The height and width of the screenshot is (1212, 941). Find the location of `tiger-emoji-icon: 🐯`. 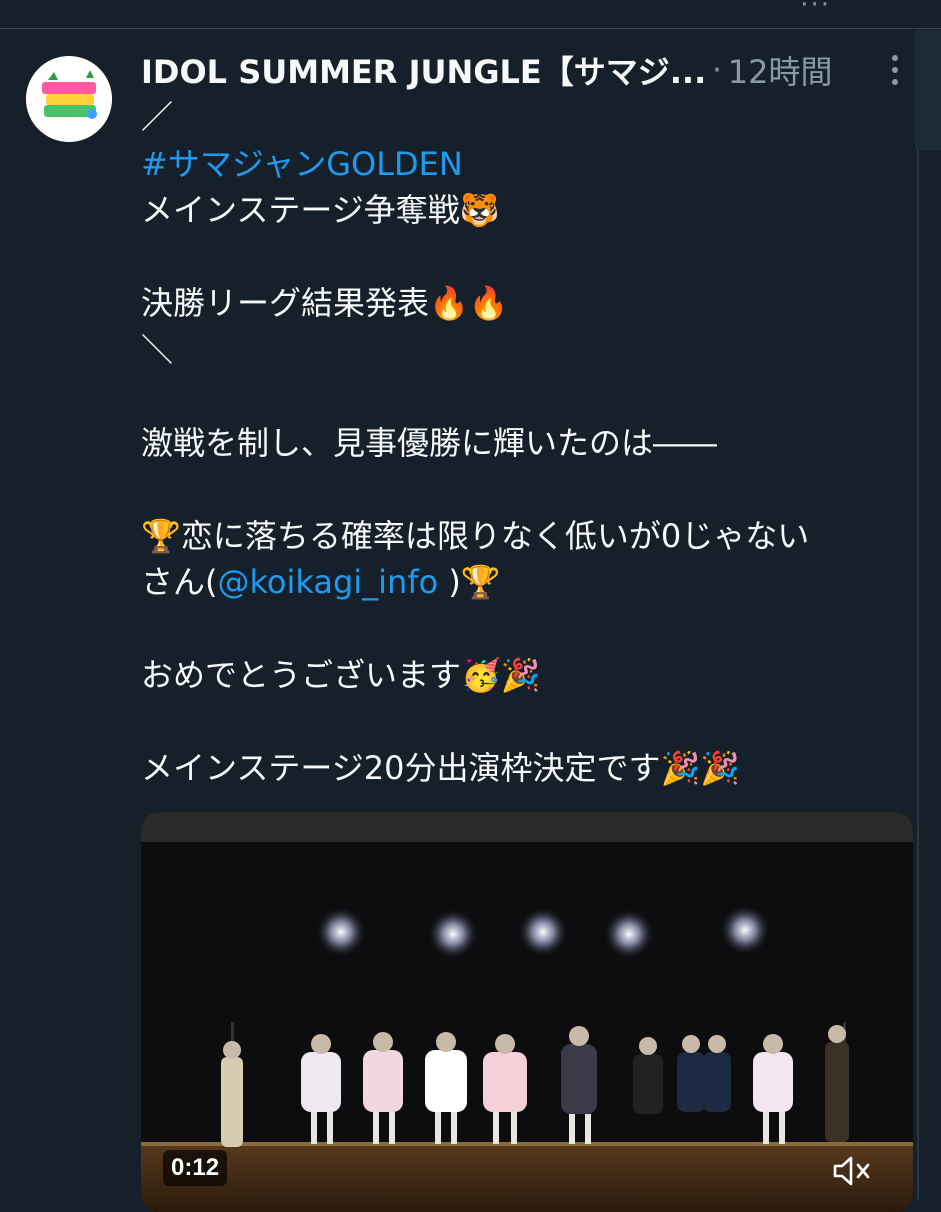

tiger-emoji-icon: 🐯 is located at coordinates (479, 210).